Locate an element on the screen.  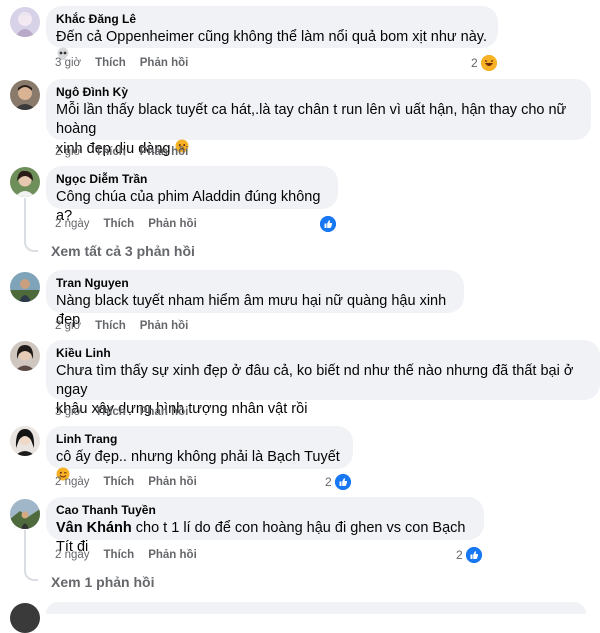
view-replies-button: Xem 1 phản hồi is located at coordinates (102, 582).